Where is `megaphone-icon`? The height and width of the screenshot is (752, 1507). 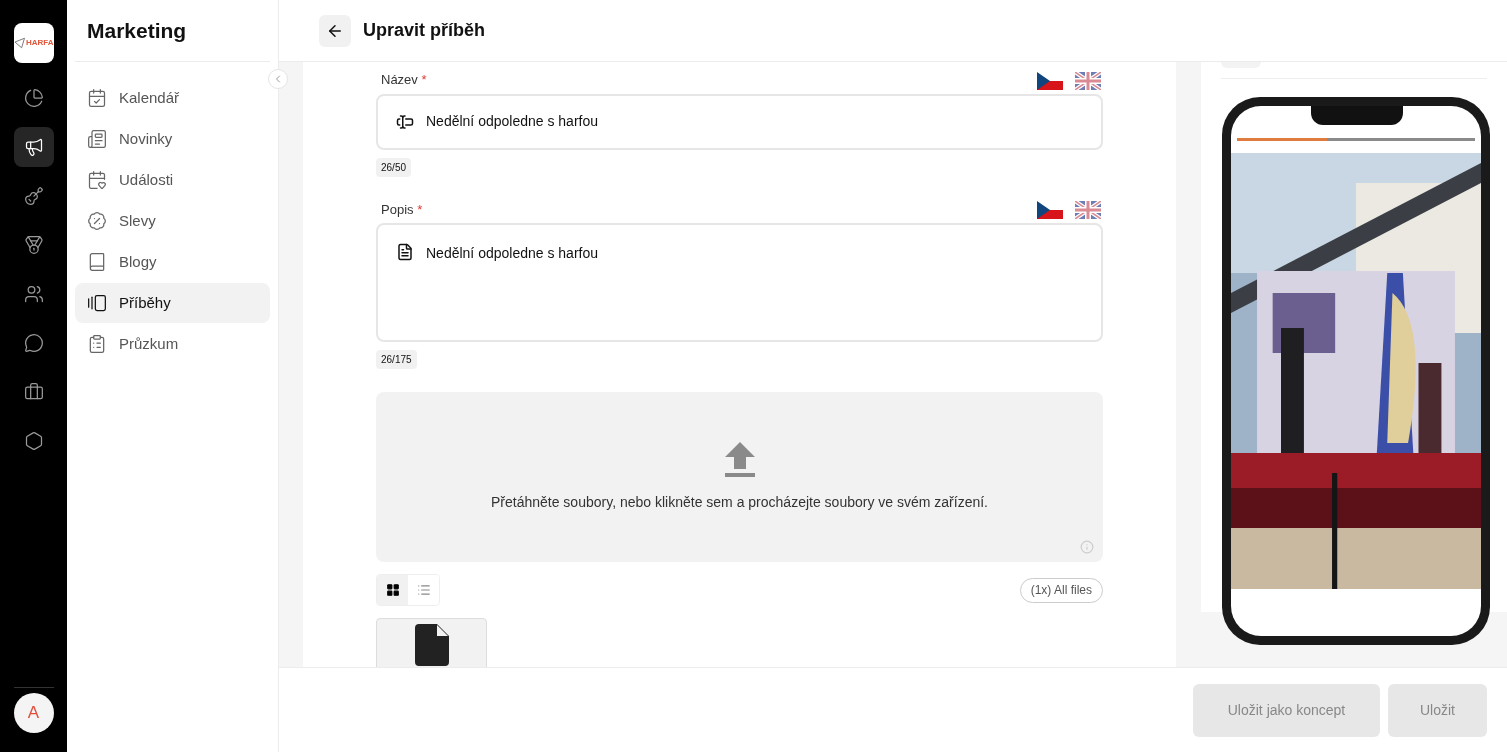 megaphone-icon is located at coordinates (33, 147).